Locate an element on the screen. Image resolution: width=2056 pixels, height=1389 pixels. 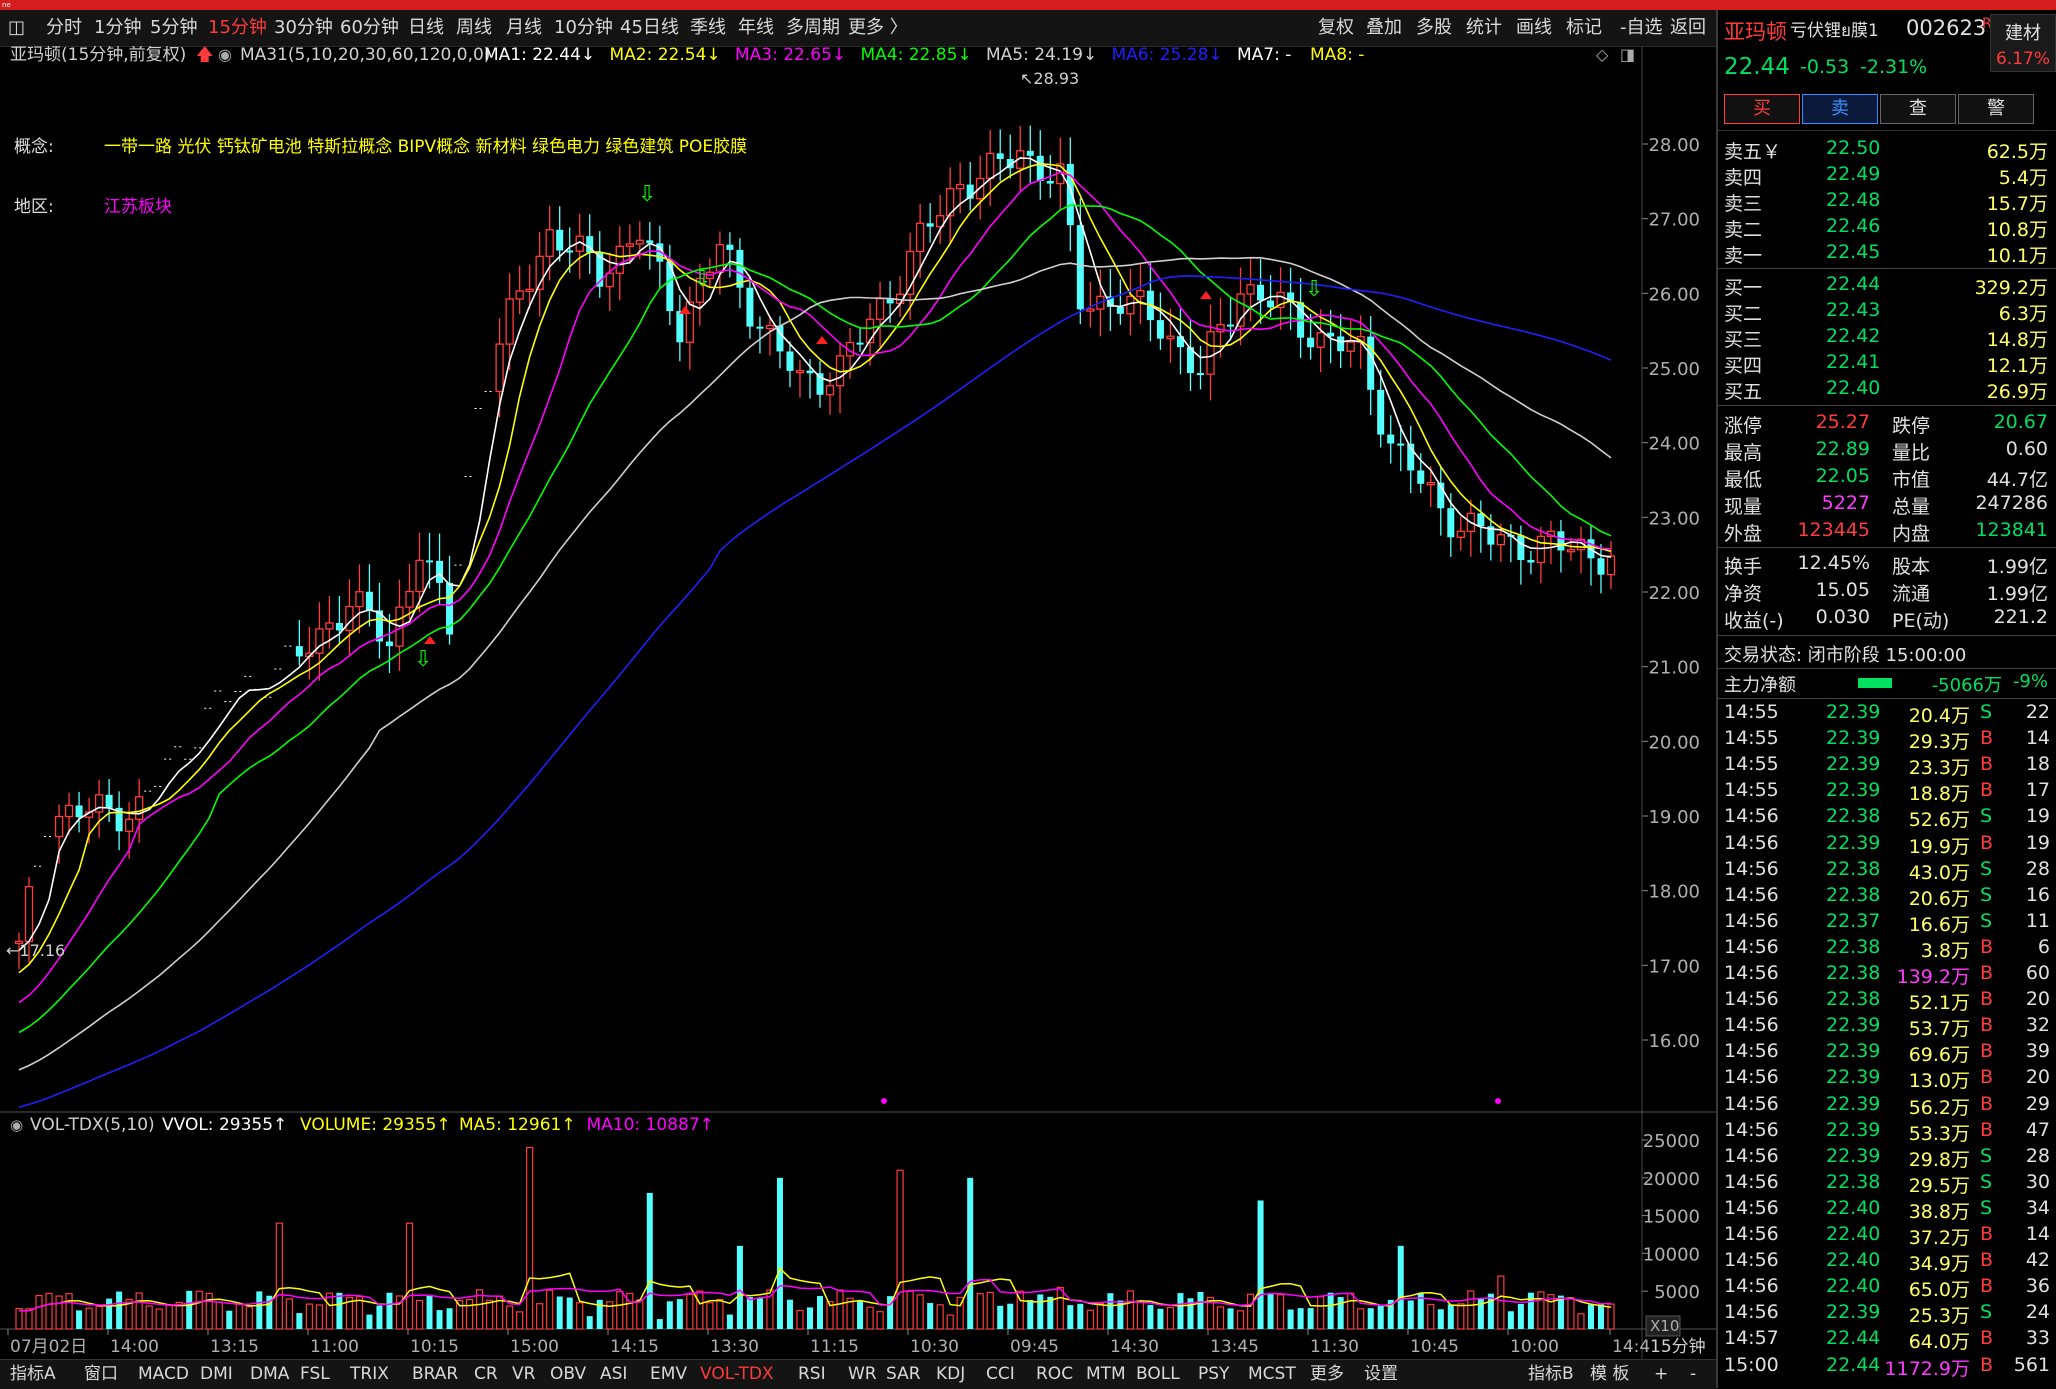
indicator-tab: 设置 is located at coordinates (1381, 1374).